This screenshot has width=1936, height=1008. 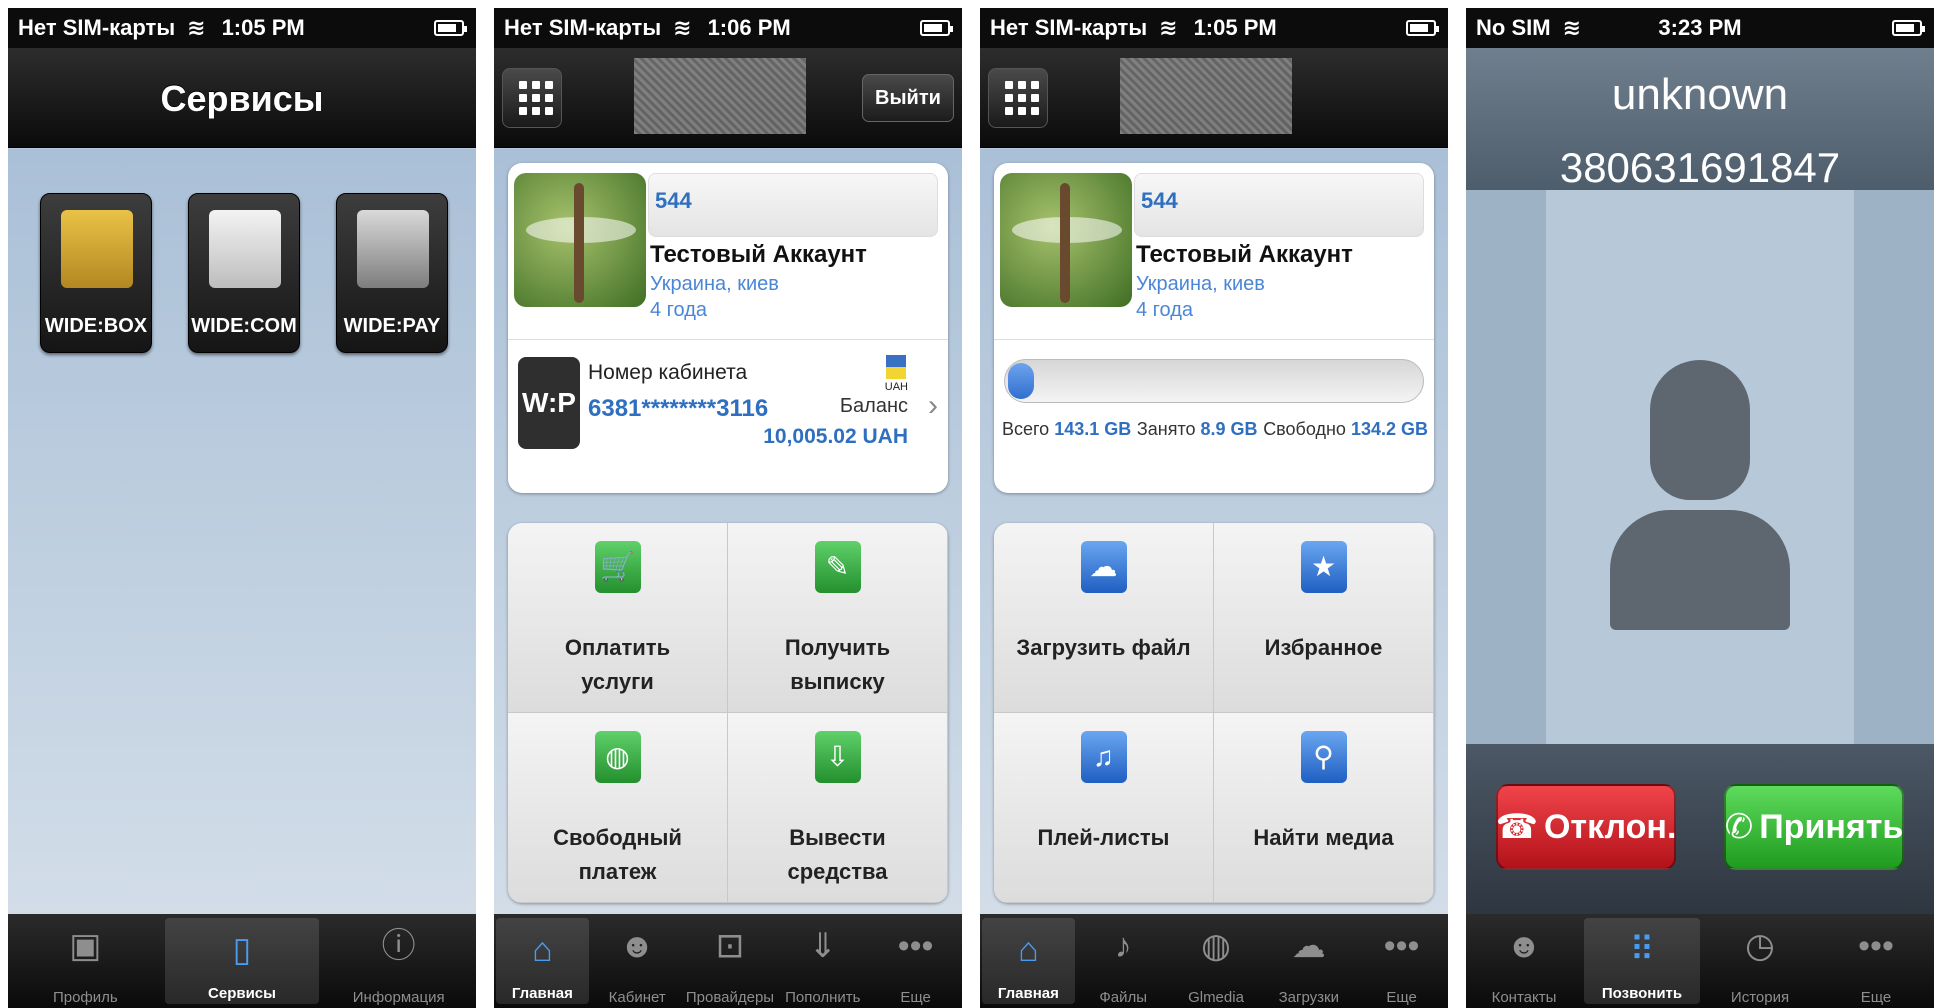 I want to click on chevron-right-icon: ›, so click(x=933, y=406).